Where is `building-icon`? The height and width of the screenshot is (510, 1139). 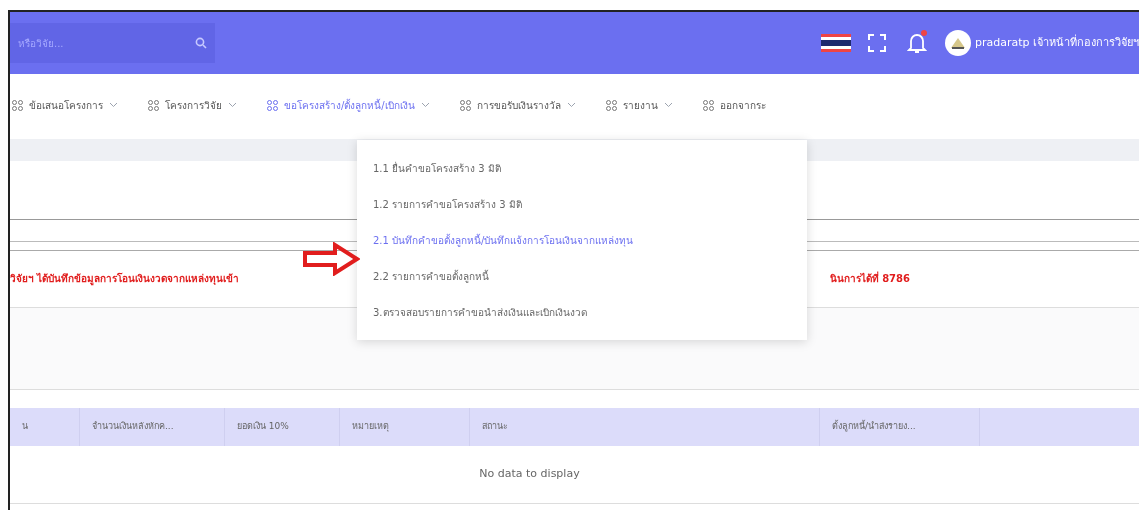
building-icon is located at coordinates (957, 43).